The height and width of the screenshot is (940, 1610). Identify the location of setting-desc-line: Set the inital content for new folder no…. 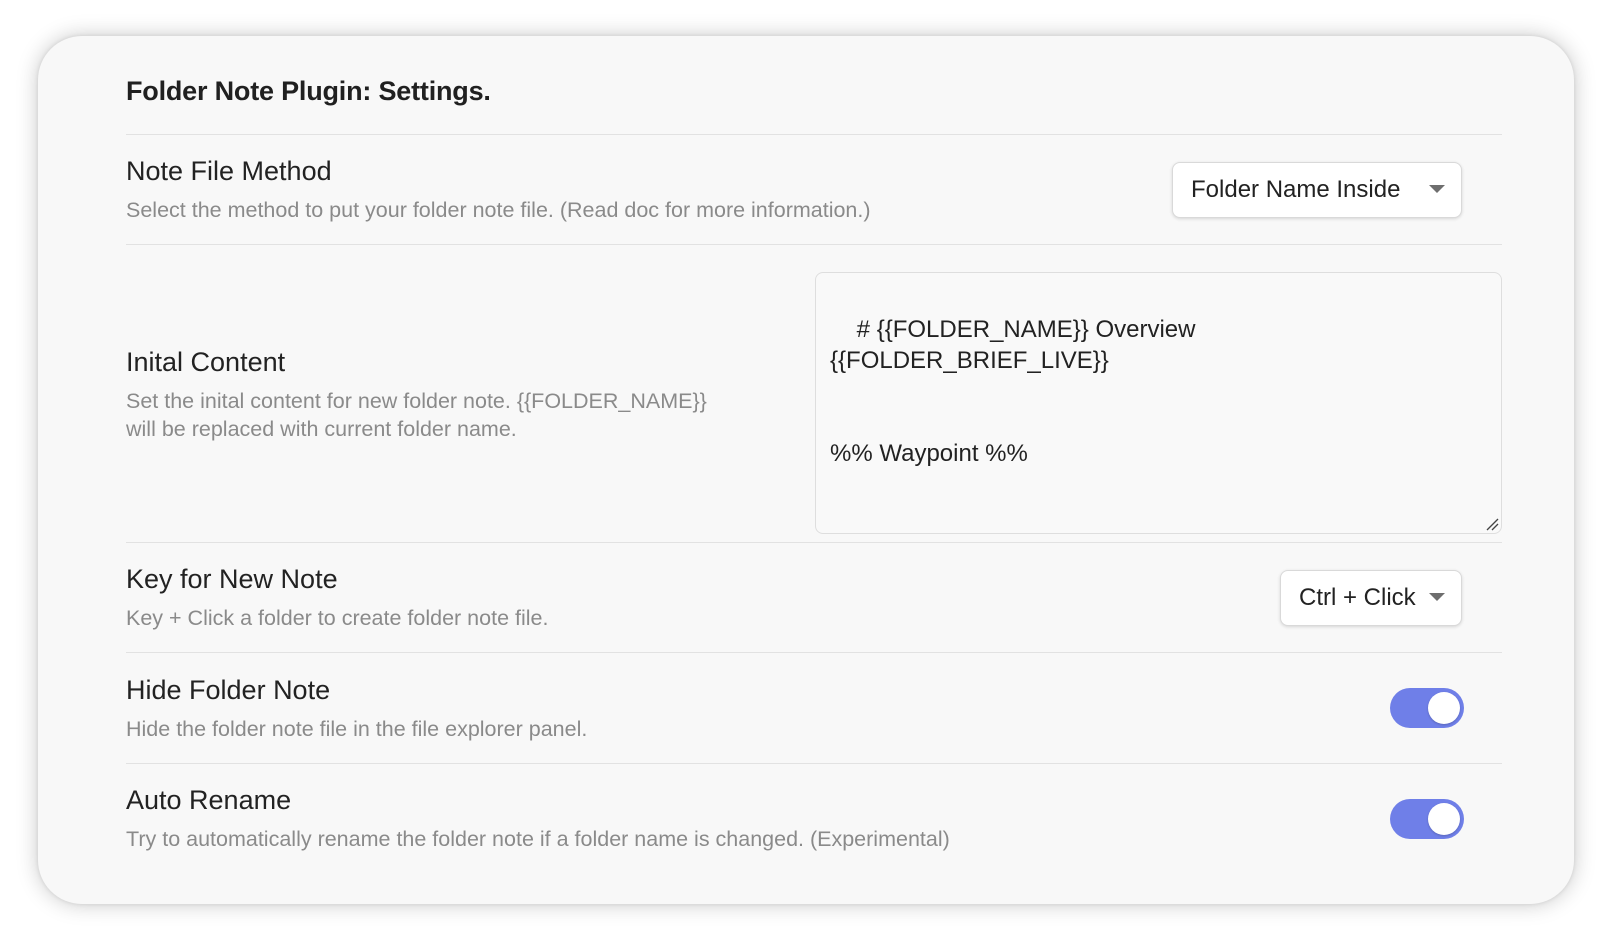
(416, 401).